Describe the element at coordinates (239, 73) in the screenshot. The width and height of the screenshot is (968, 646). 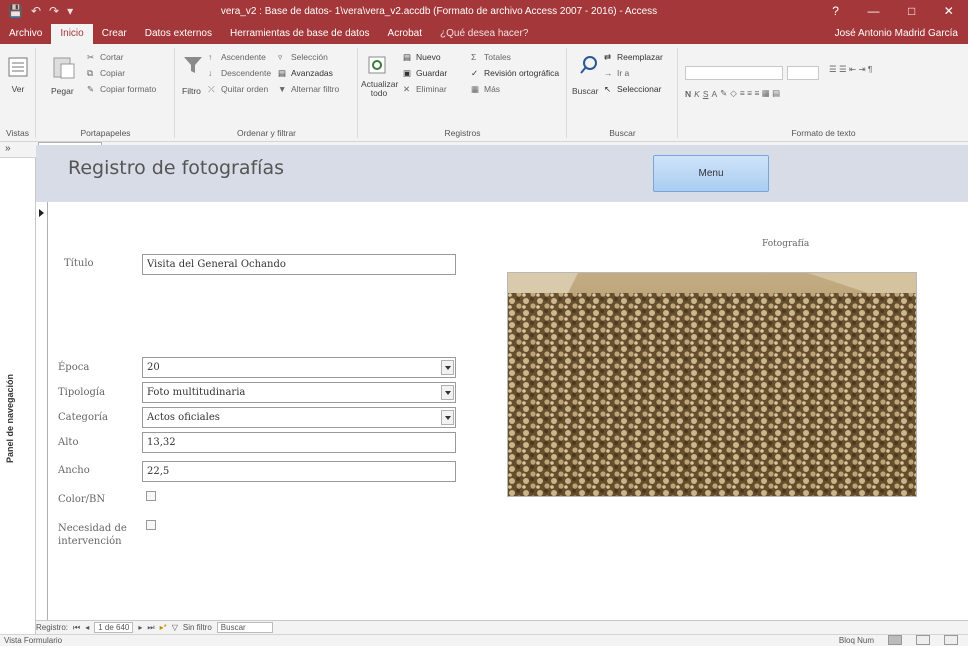
I see `sort-descending-button: ↓ Descendente` at that location.